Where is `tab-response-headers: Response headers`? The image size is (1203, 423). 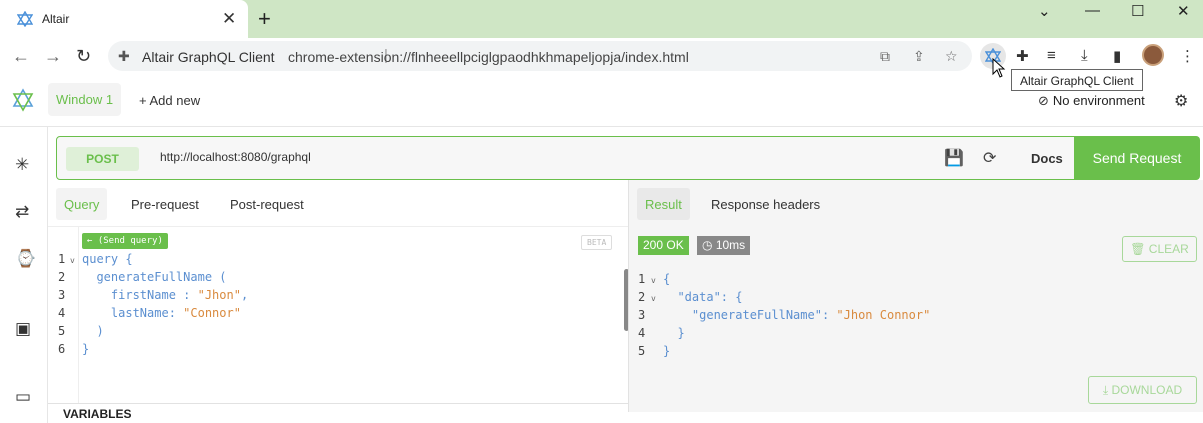 tab-response-headers: Response headers is located at coordinates (765, 204).